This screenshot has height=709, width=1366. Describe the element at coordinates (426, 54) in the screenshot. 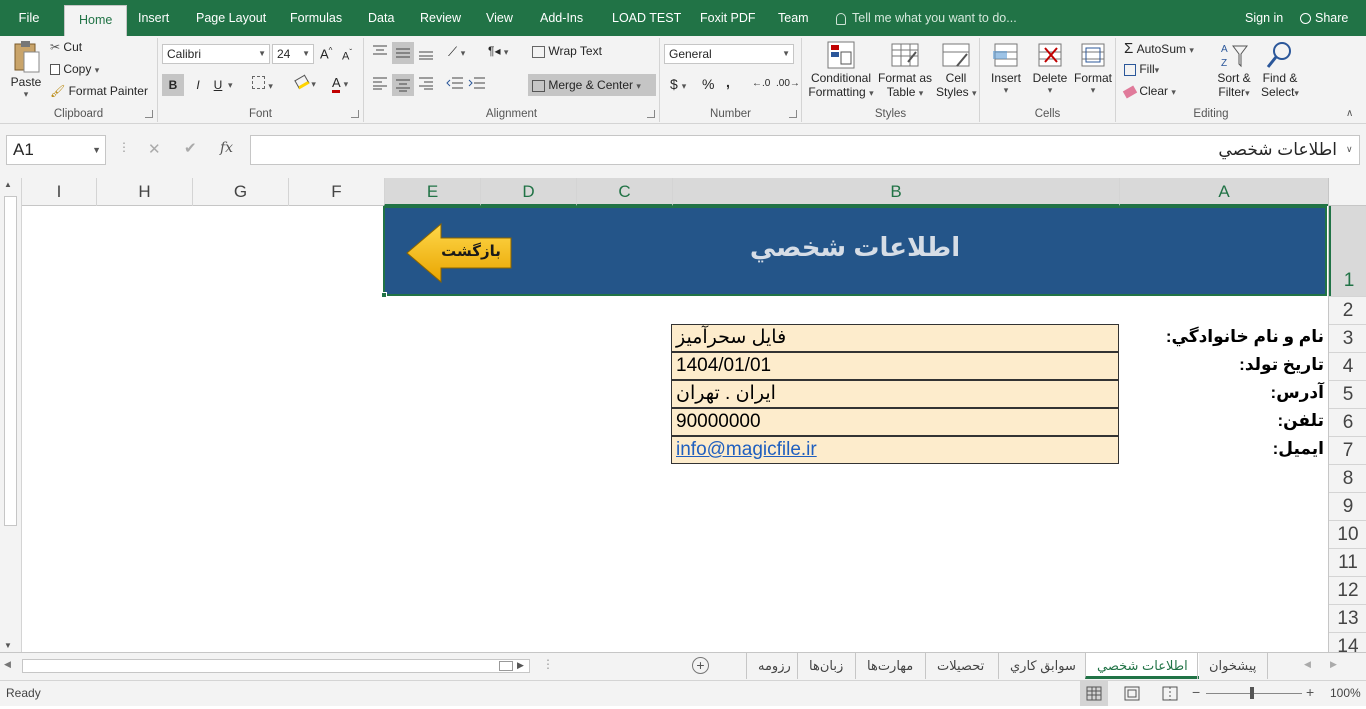

I see `align-bottom-icon` at that location.